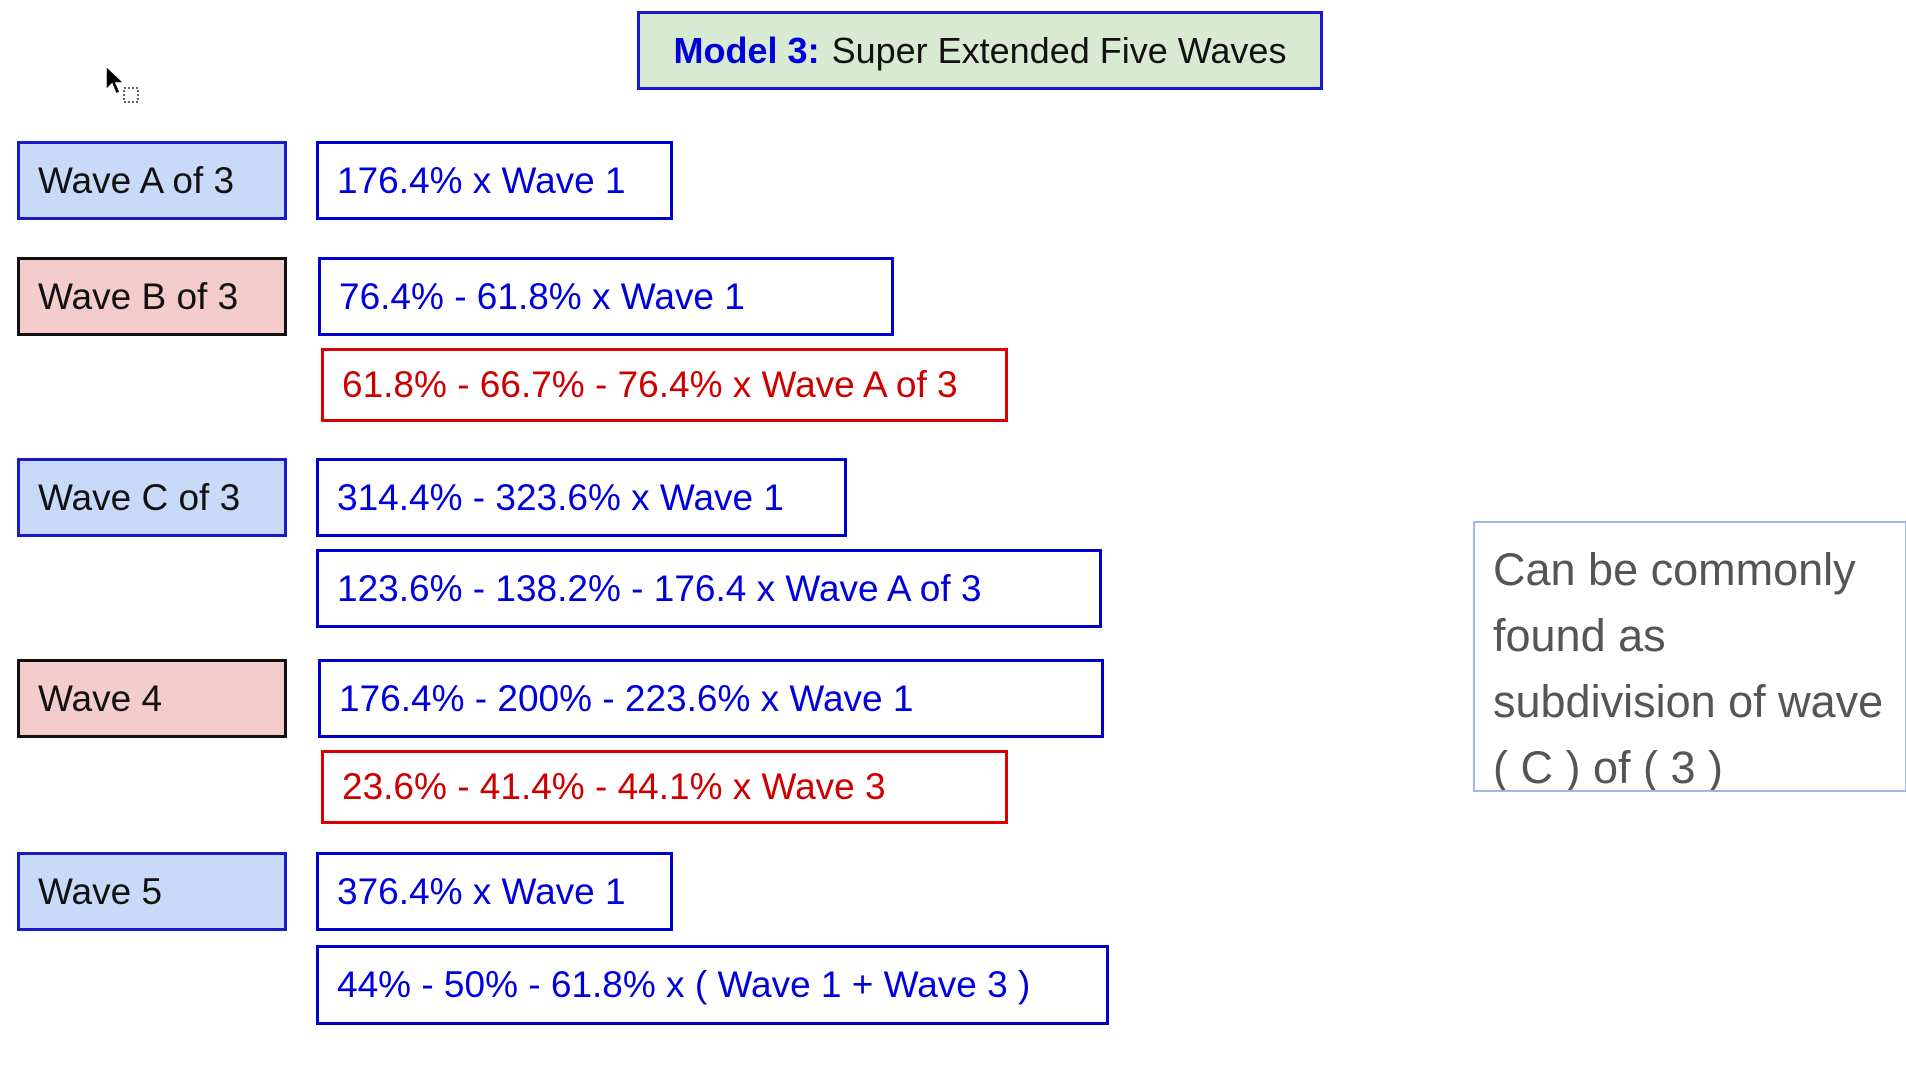 The width and height of the screenshot is (1906, 1074). What do you see at coordinates (746, 50) in the screenshot?
I see `model-number: Model 3:` at bounding box center [746, 50].